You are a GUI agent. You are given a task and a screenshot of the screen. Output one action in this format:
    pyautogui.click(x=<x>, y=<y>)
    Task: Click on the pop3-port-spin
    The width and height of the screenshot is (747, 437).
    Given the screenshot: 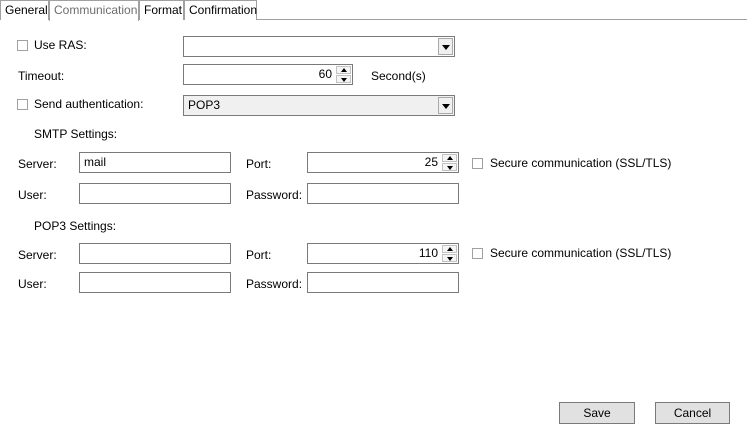 What is the action you would take?
    pyautogui.click(x=449, y=253)
    